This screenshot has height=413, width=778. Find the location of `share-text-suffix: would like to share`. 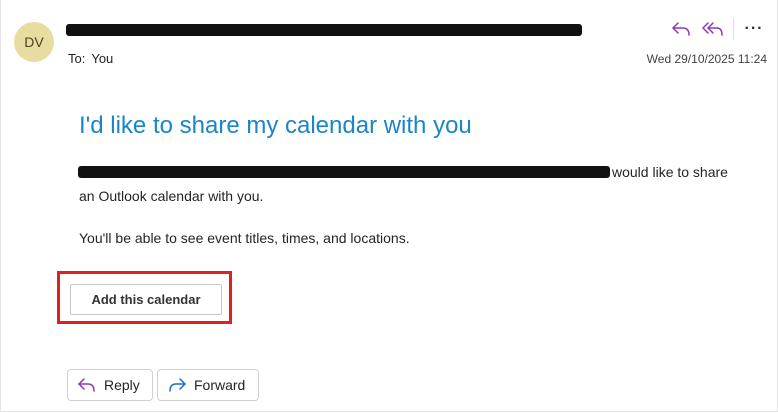

share-text-suffix: would like to share is located at coordinates (670, 172).